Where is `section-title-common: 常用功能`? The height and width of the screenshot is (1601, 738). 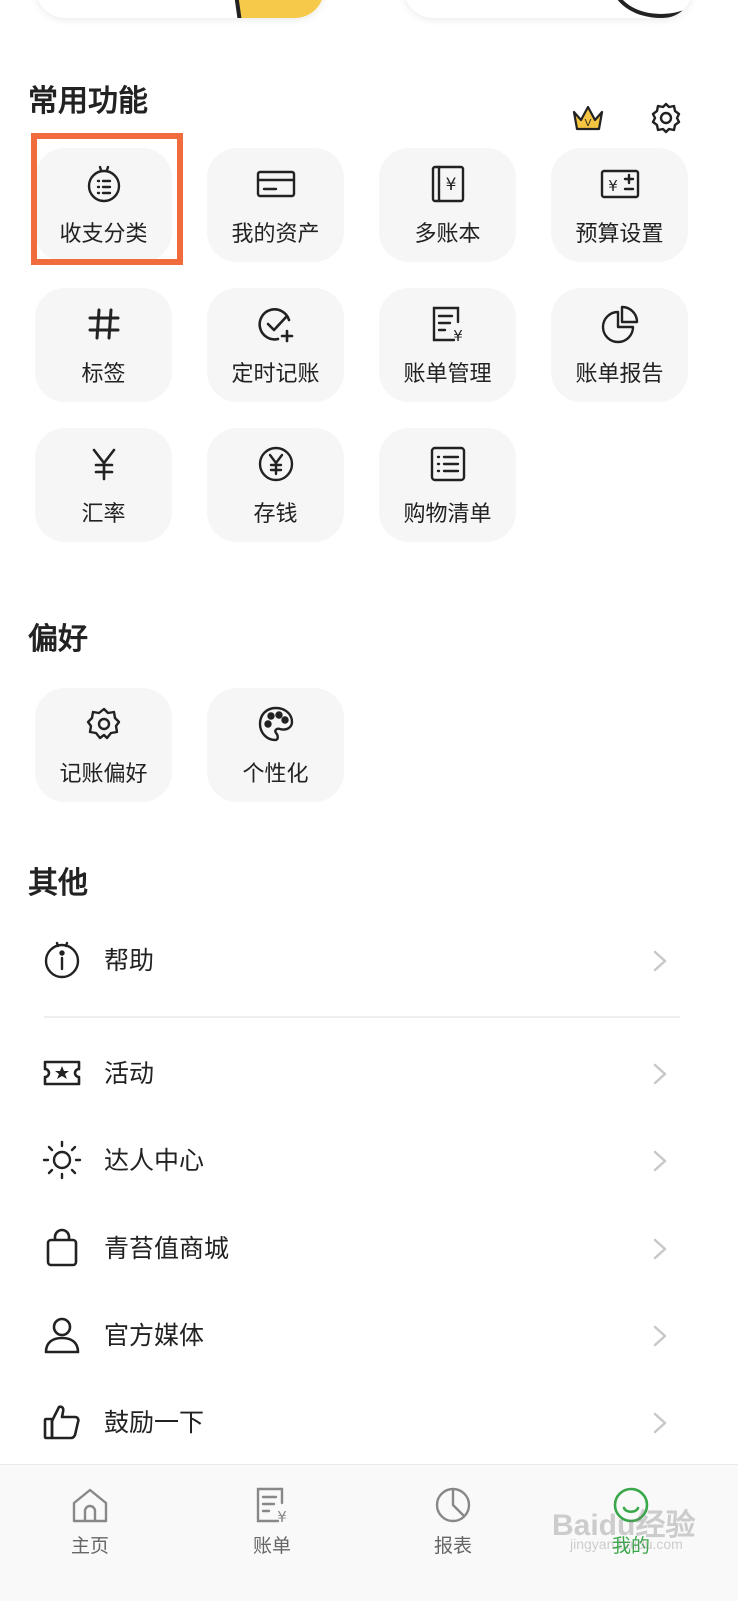 section-title-common: 常用功能 is located at coordinates (88, 101).